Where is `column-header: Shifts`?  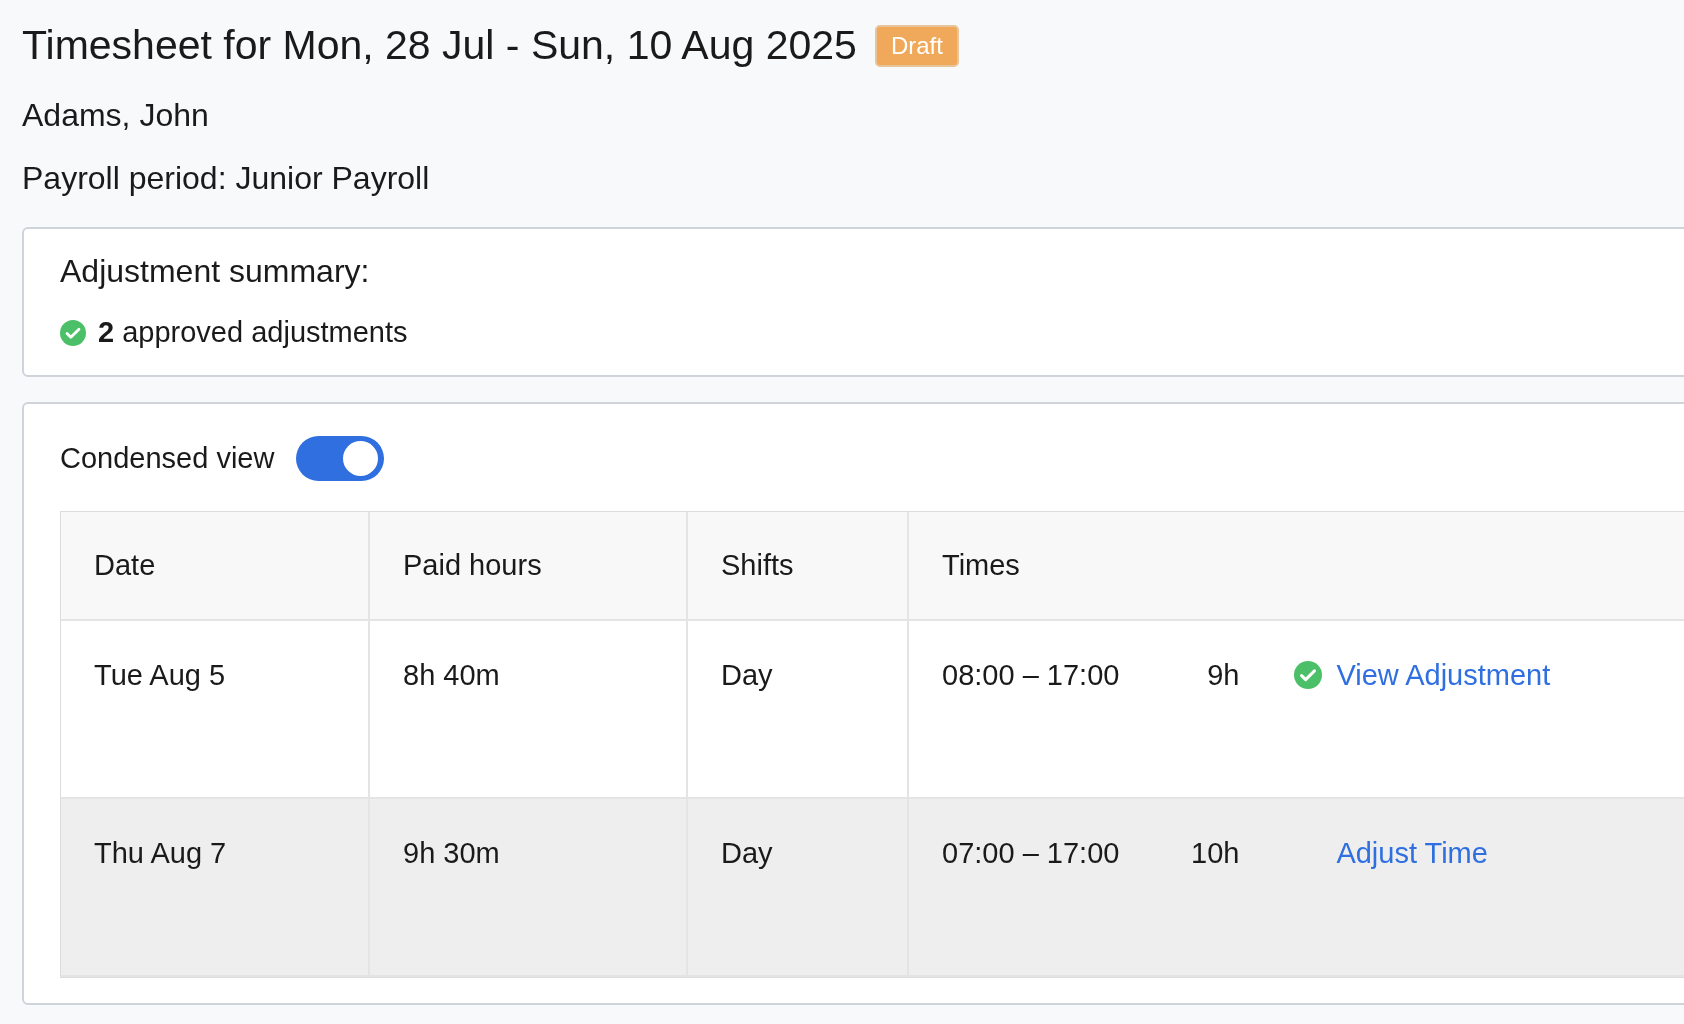
column-header: Shifts is located at coordinates (798, 566).